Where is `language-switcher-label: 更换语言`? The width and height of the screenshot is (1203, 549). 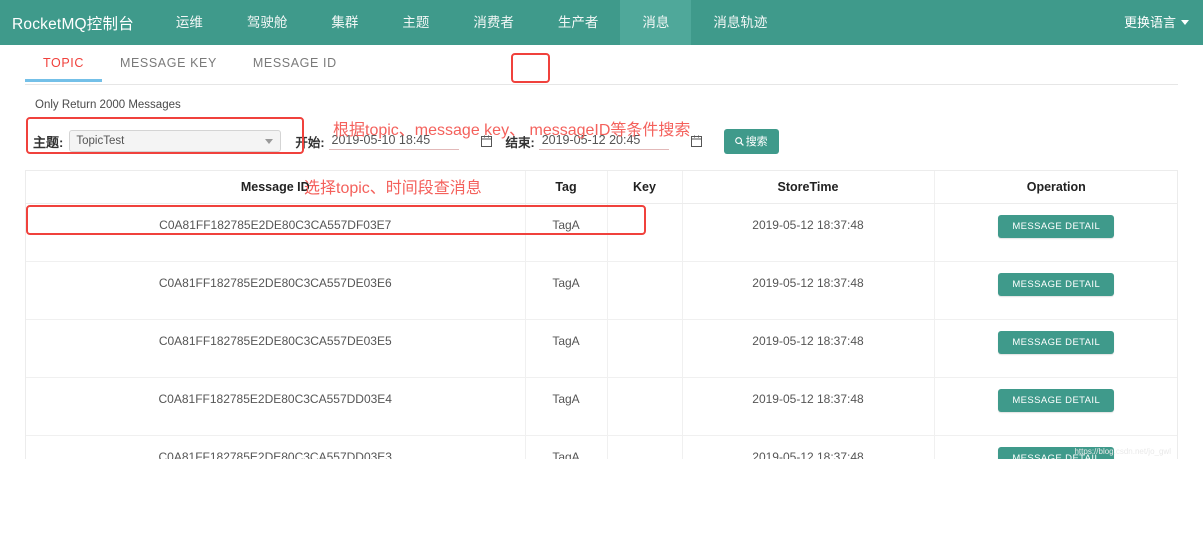
language-switcher-label: 更换语言 is located at coordinates (1149, 22).